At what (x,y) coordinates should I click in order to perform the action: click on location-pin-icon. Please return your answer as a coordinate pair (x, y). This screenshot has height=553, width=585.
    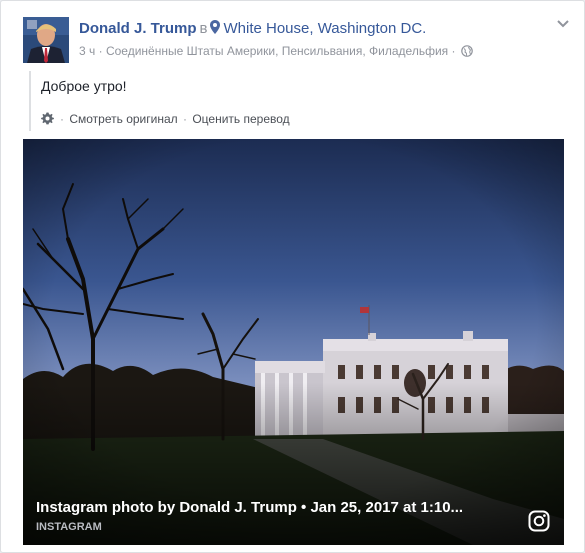
    Looking at the image, I should click on (215, 27).